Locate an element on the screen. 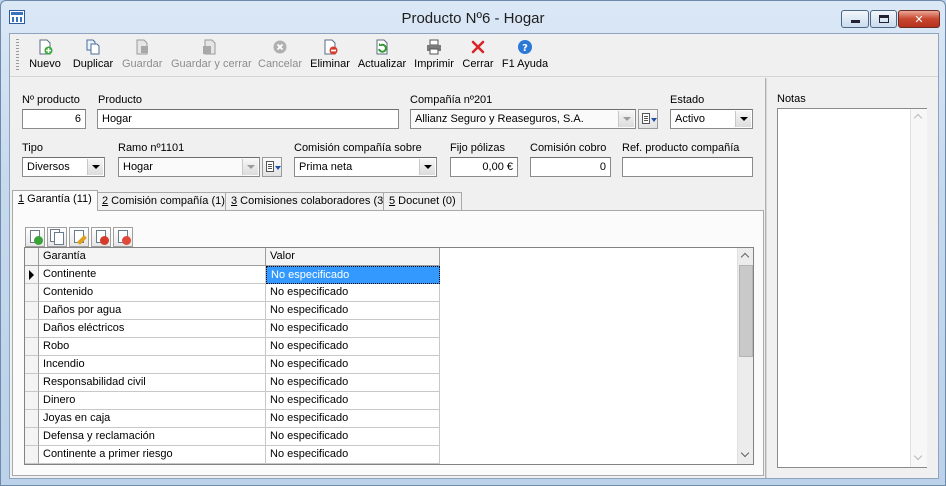 This screenshot has width=946, height=486. minimize-button is located at coordinates (855, 19).